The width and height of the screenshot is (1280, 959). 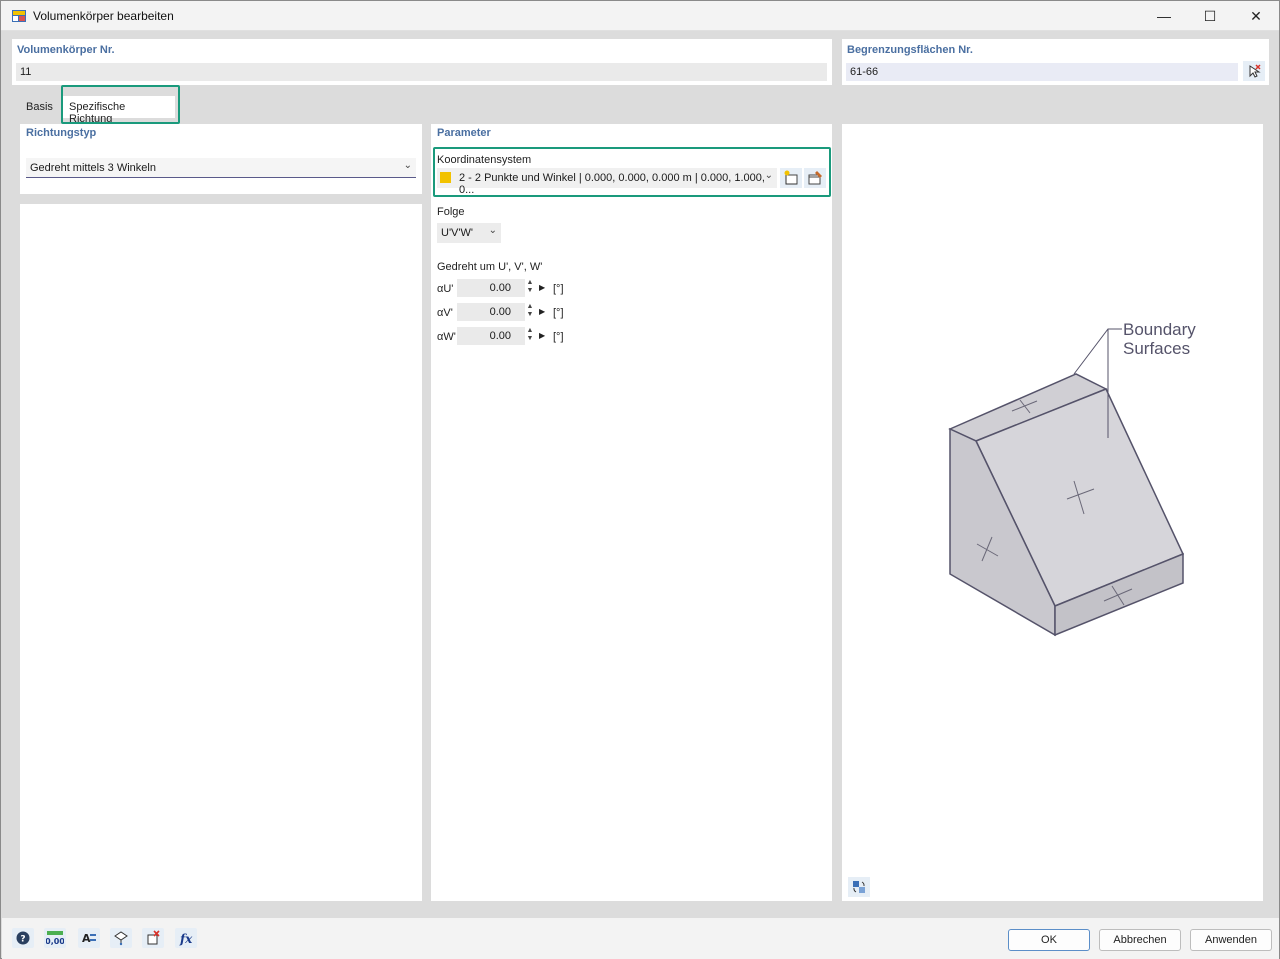 What do you see at coordinates (103, 16) in the screenshot?
I see `window-title: Volumenkörper bearbeiten` at bounding box center [103, 16].